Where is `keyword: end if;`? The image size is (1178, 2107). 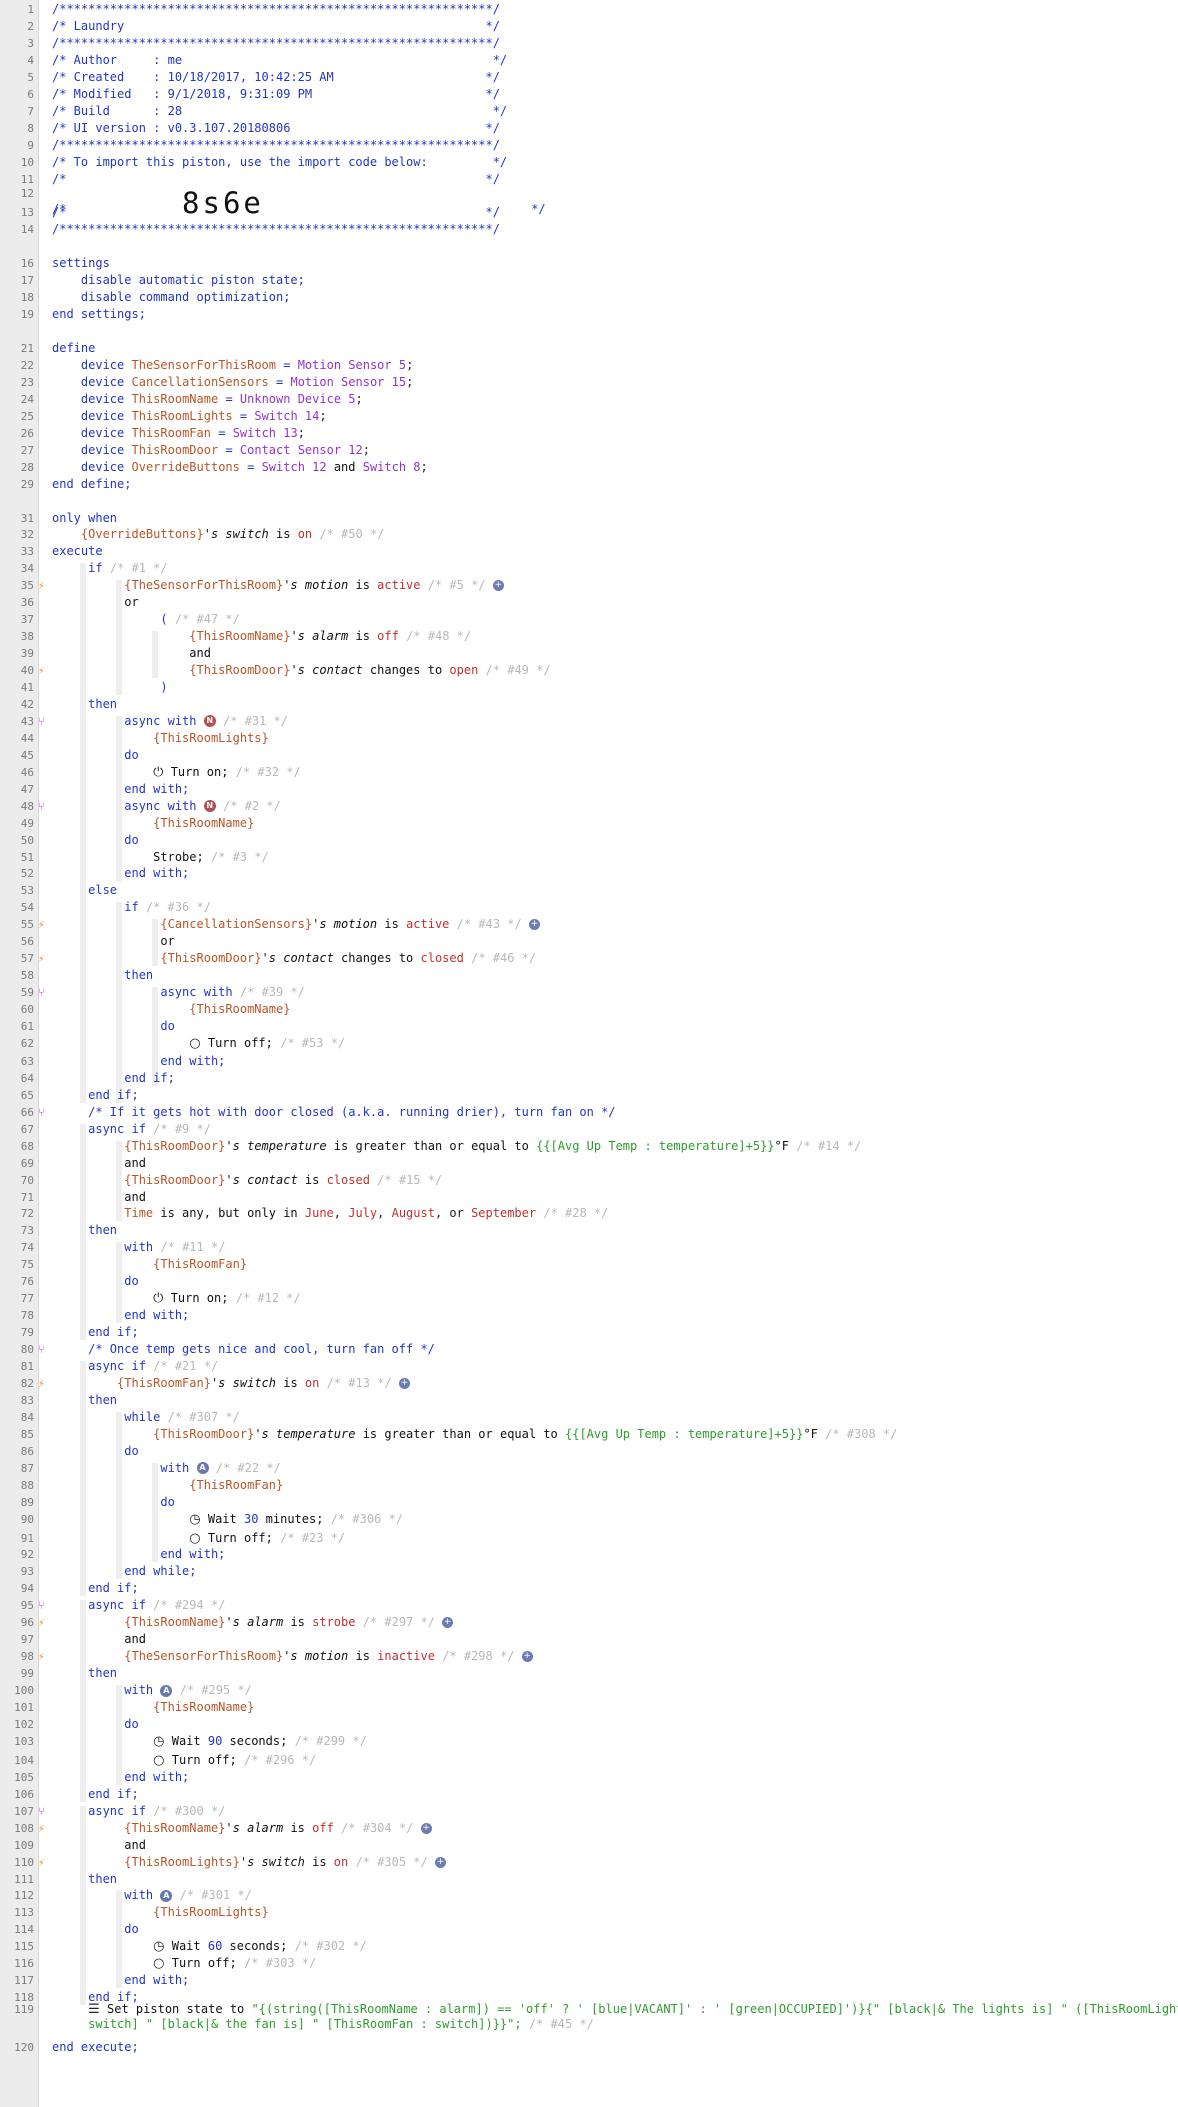
keyword: end if; is located at coordinates (113, 1588).